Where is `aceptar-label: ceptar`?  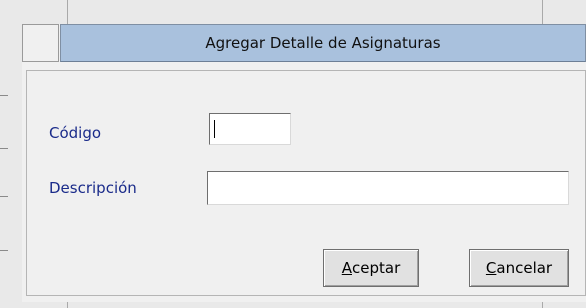 aceptar-label: ceptar is located at coordinates (376, 268).